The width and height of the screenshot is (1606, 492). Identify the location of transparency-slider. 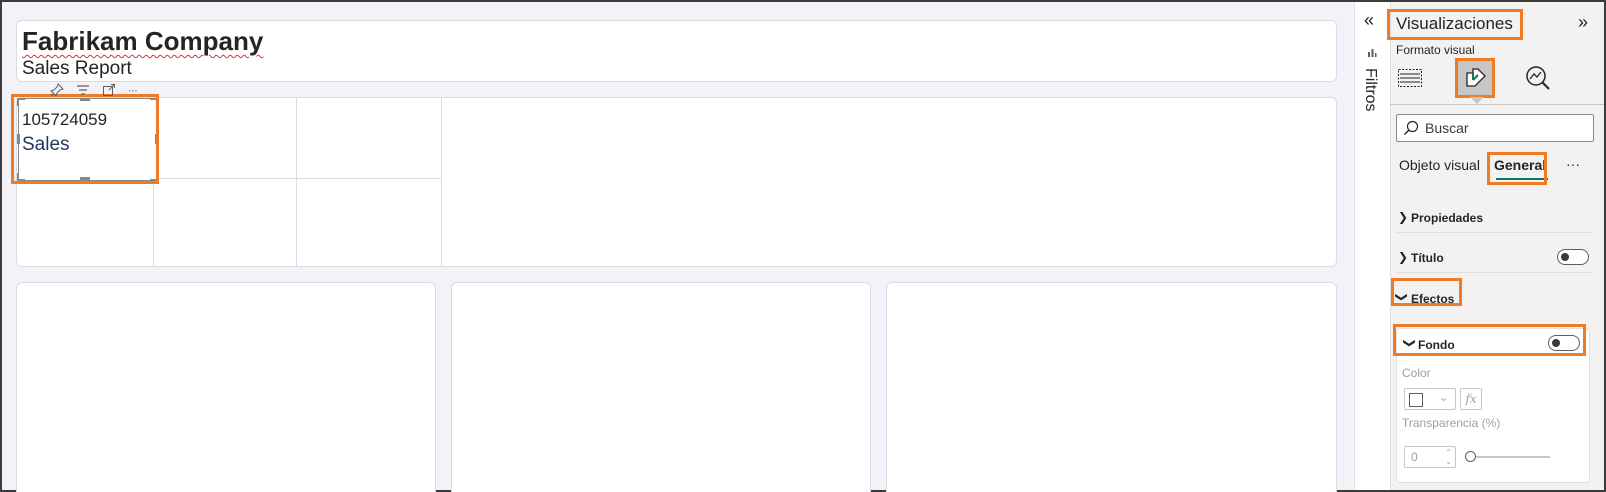
(1511, 457).